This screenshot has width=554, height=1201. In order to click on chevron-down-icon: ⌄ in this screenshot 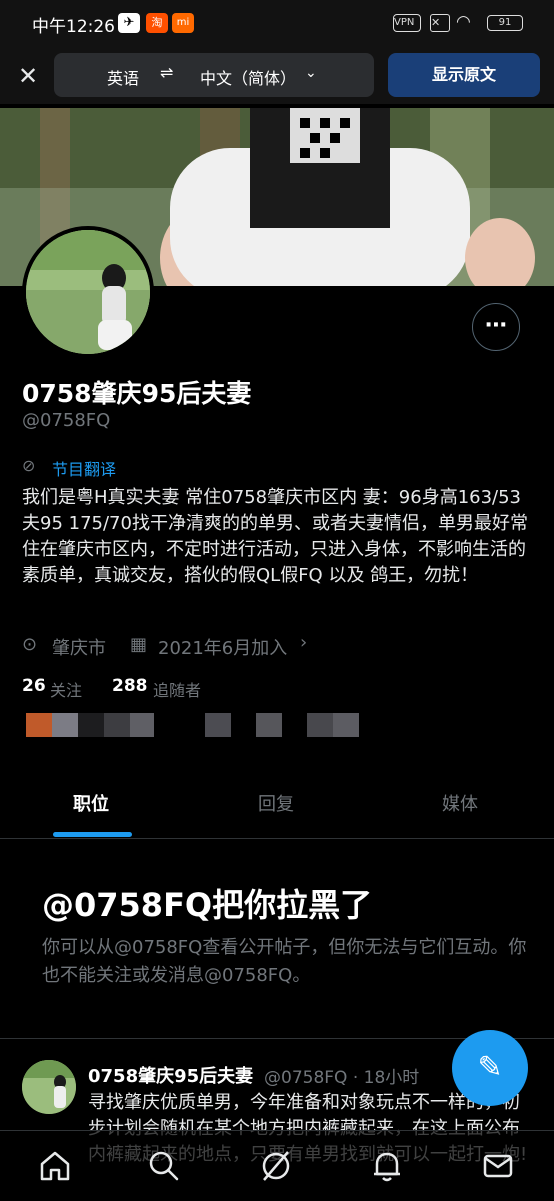, I will do `click(311, 73)`.